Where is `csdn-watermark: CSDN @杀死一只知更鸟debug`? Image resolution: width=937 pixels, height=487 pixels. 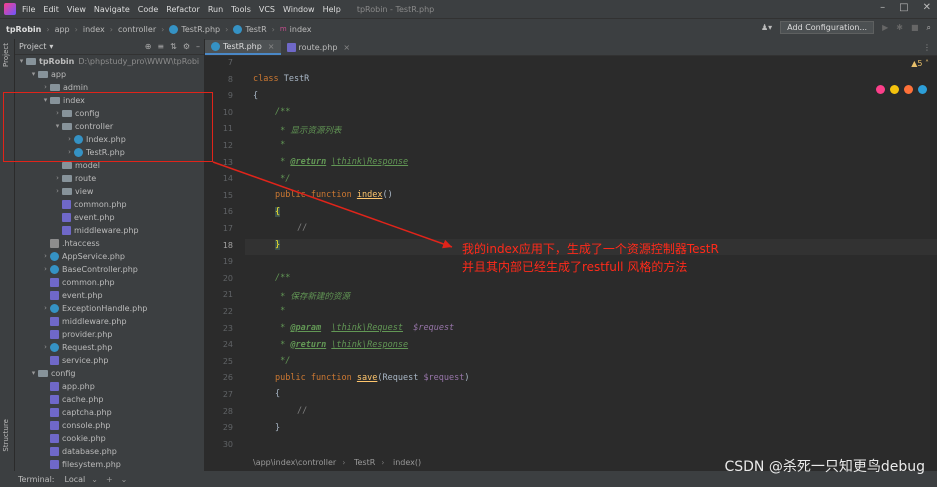
csdn-watermark: CSDN @杀死一只知更鸟debug is located at coordinates (824, 467).